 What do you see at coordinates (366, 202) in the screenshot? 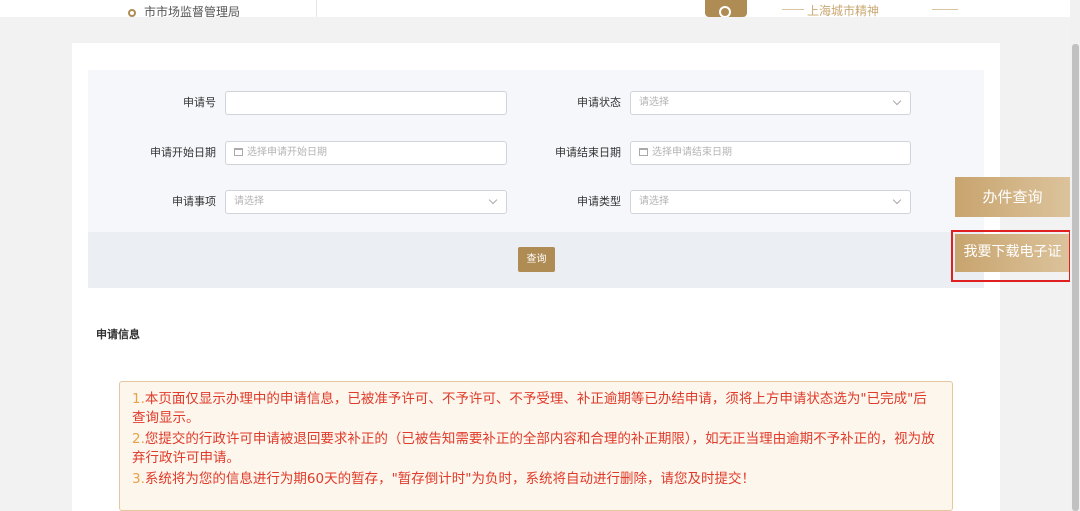
I see `matter-select: 请选择` at bounding box center [366, 202].